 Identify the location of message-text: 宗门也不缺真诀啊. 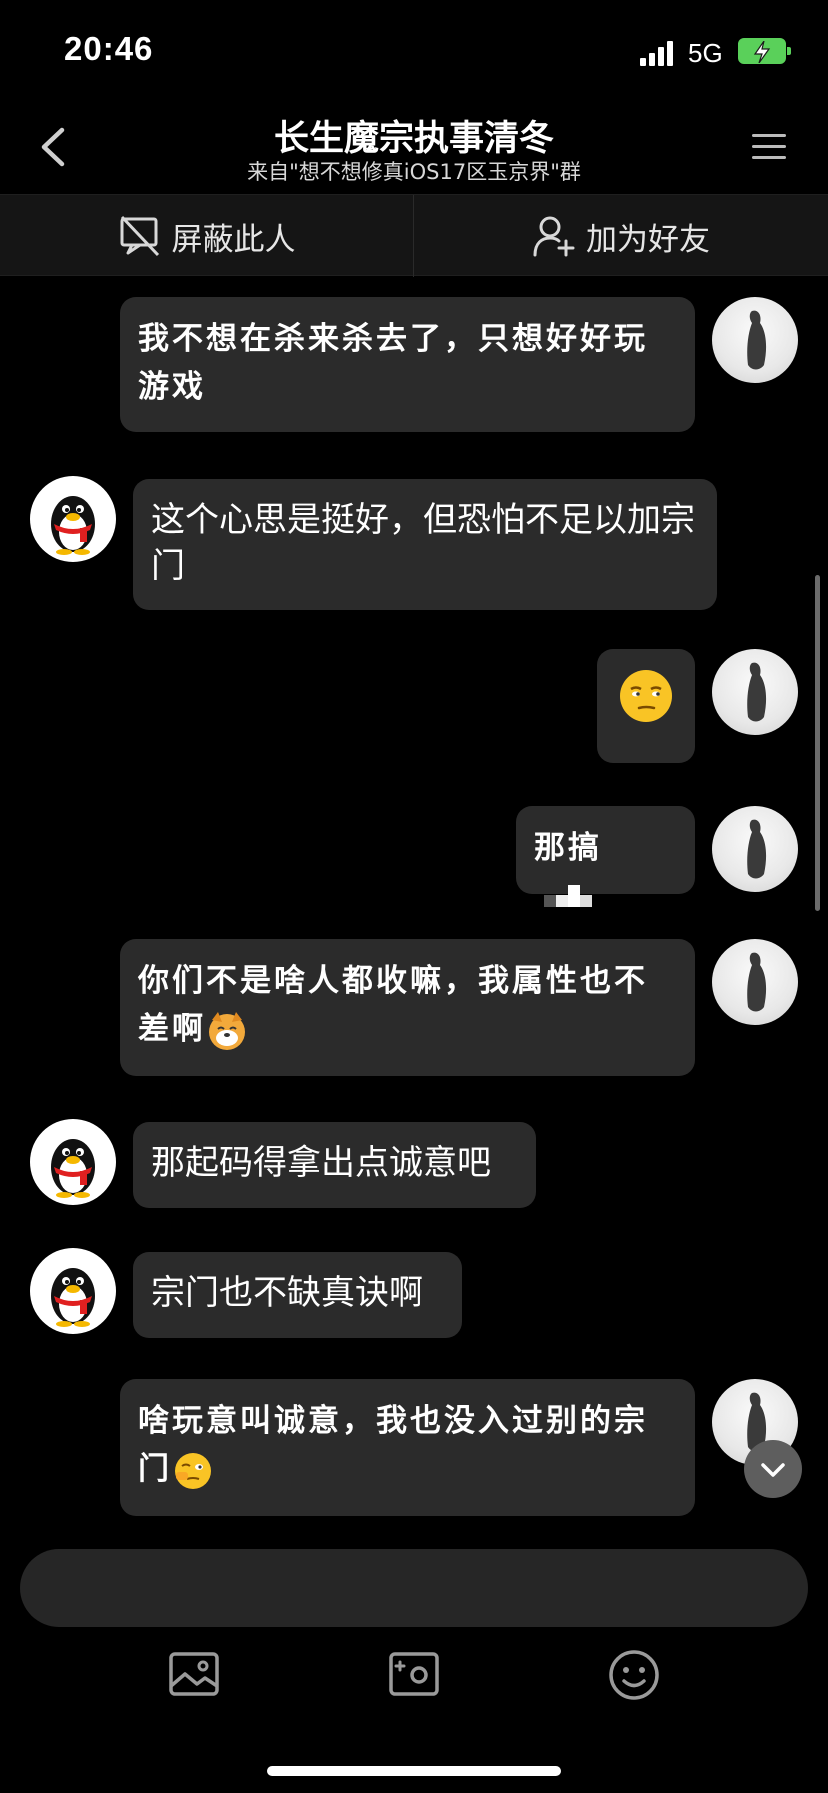
(287, 1293).